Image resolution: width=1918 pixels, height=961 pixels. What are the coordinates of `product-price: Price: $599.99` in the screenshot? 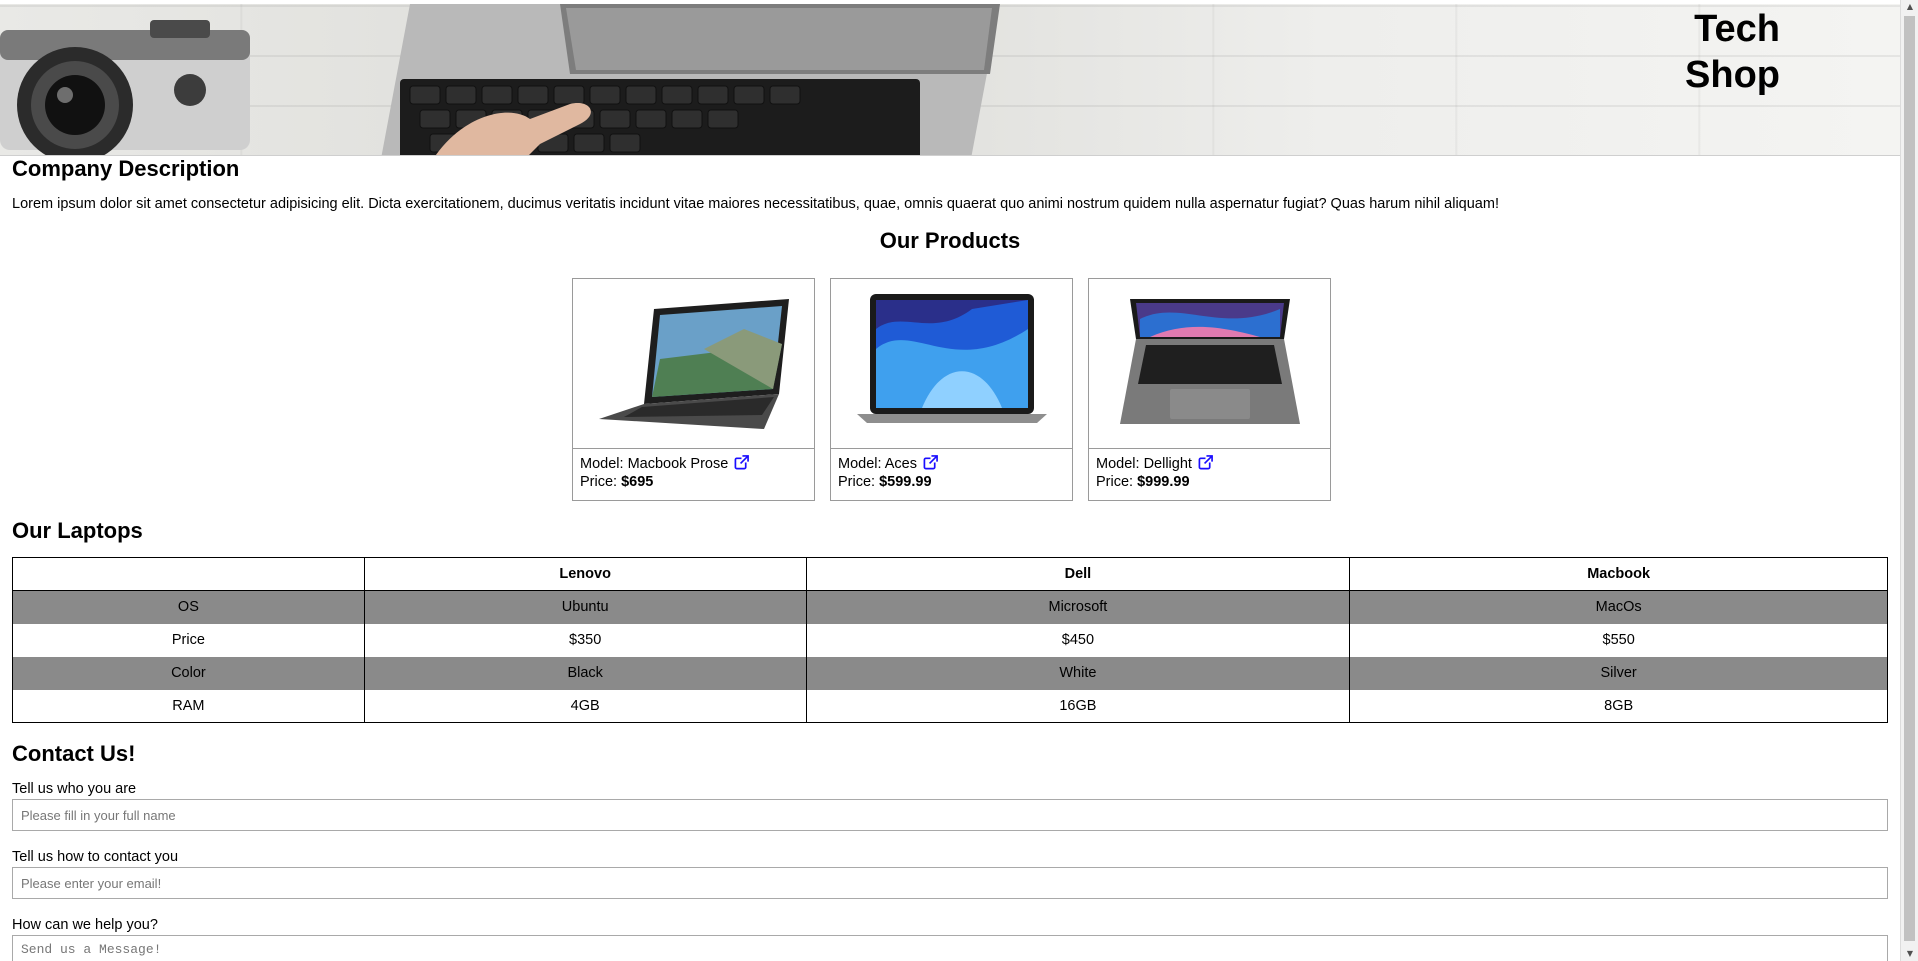 It's located at (951, 482).